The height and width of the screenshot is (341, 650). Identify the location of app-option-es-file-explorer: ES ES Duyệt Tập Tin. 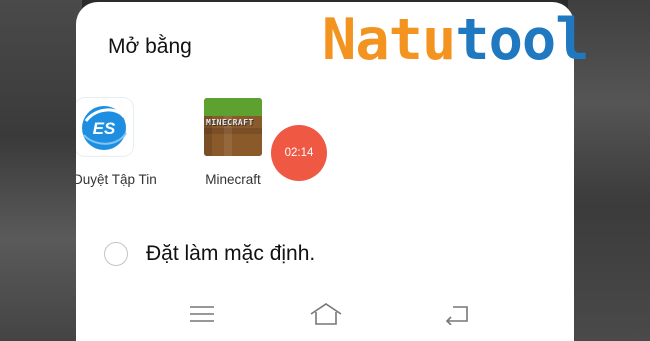
(120, 142).